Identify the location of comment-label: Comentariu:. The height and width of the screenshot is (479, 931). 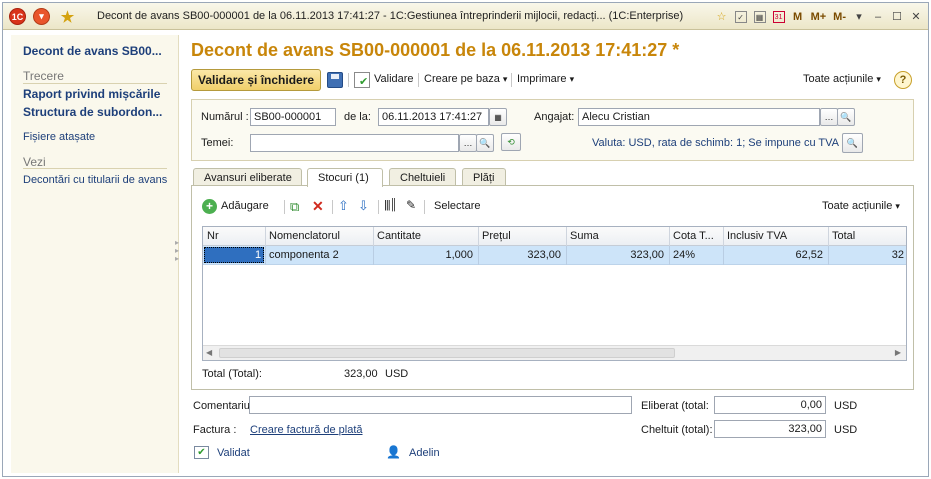
(223, 406).